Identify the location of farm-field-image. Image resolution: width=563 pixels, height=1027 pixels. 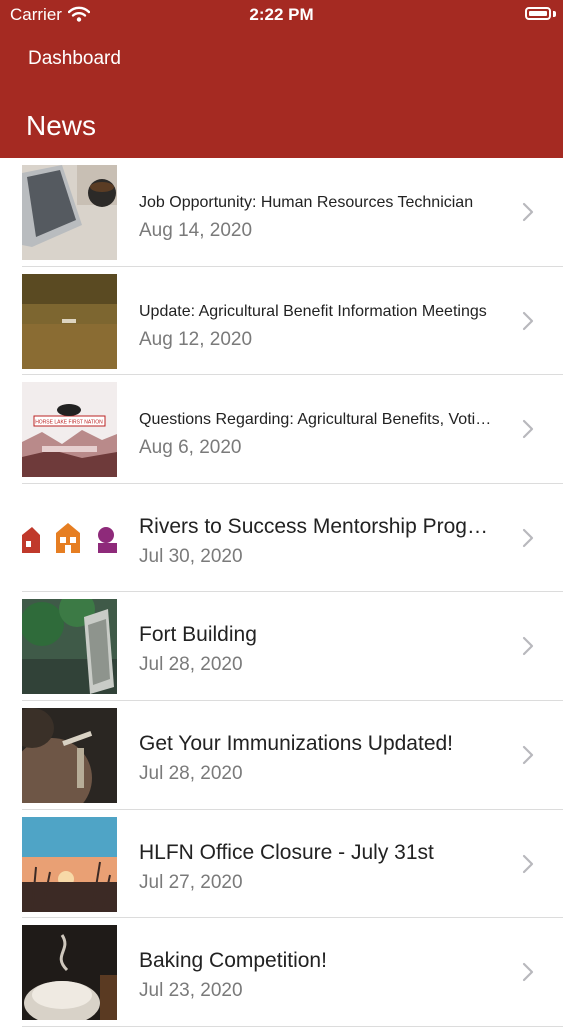
(69, 321).